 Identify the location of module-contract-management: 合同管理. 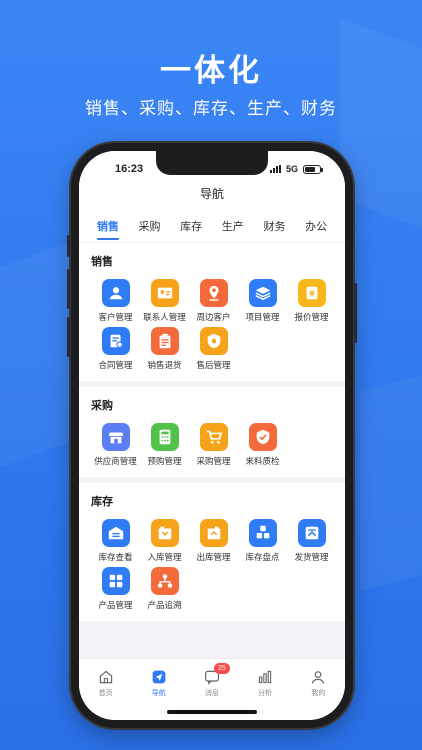
(115, 351).